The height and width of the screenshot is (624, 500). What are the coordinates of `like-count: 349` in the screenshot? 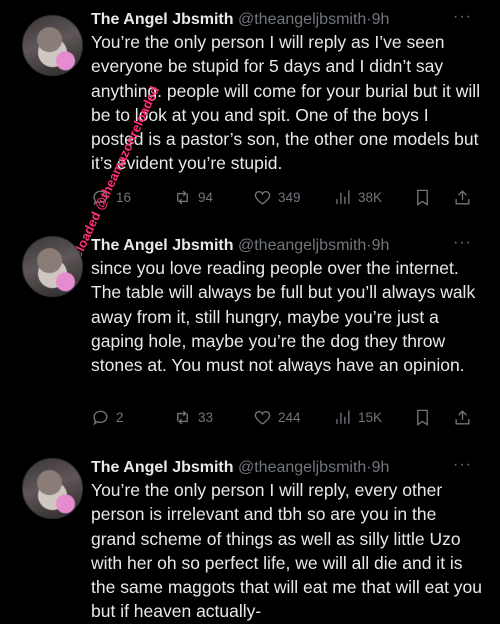 It's located at (289, 197).